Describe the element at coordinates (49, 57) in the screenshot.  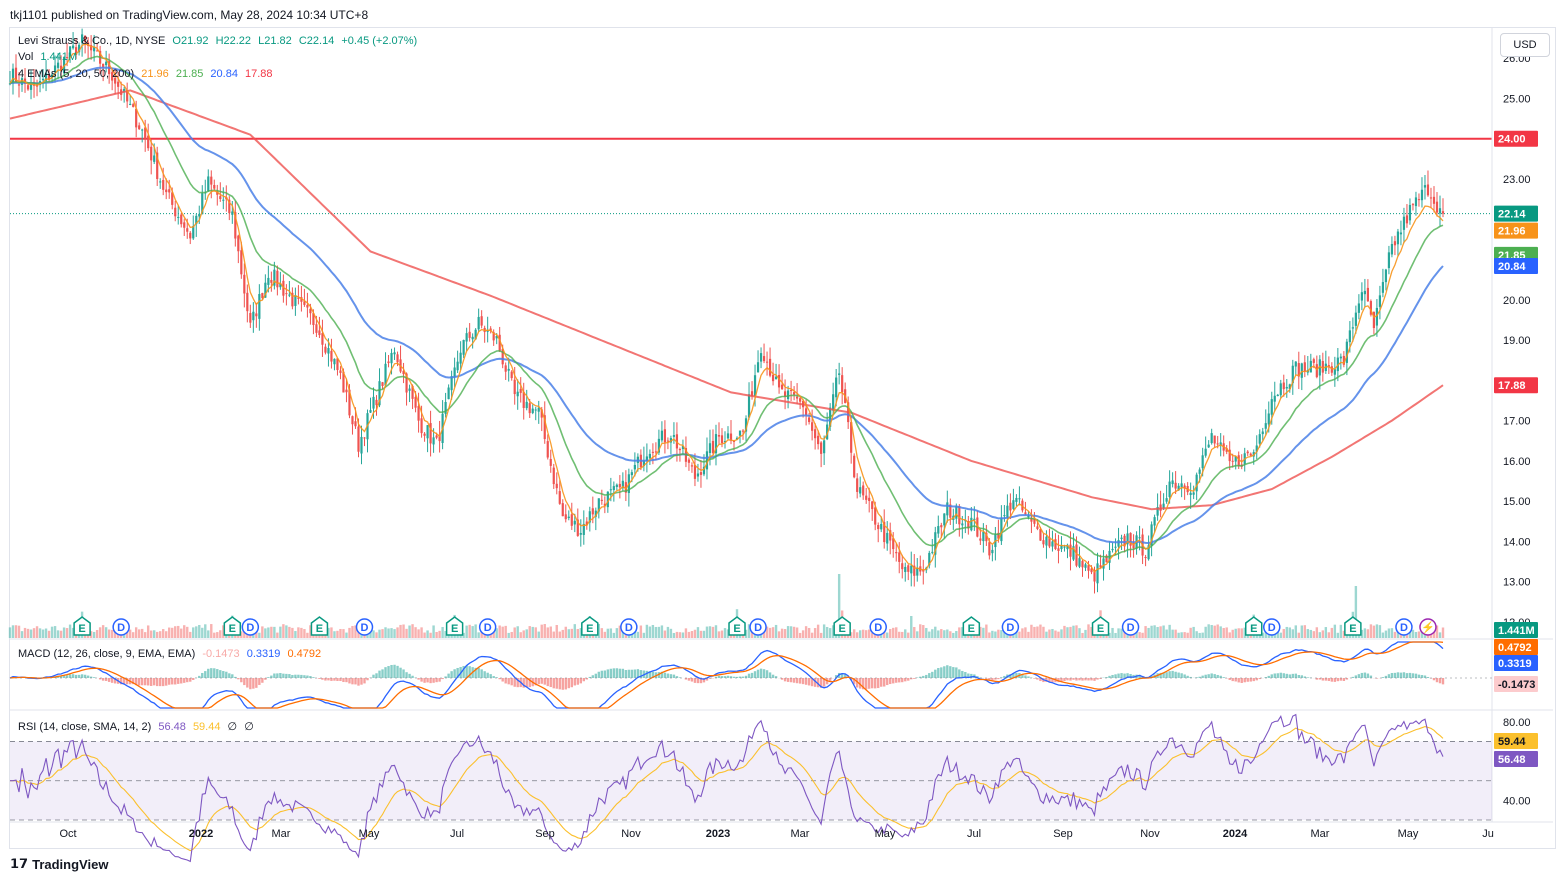
I see `volume-legend: Vol 1.441M` at that location.